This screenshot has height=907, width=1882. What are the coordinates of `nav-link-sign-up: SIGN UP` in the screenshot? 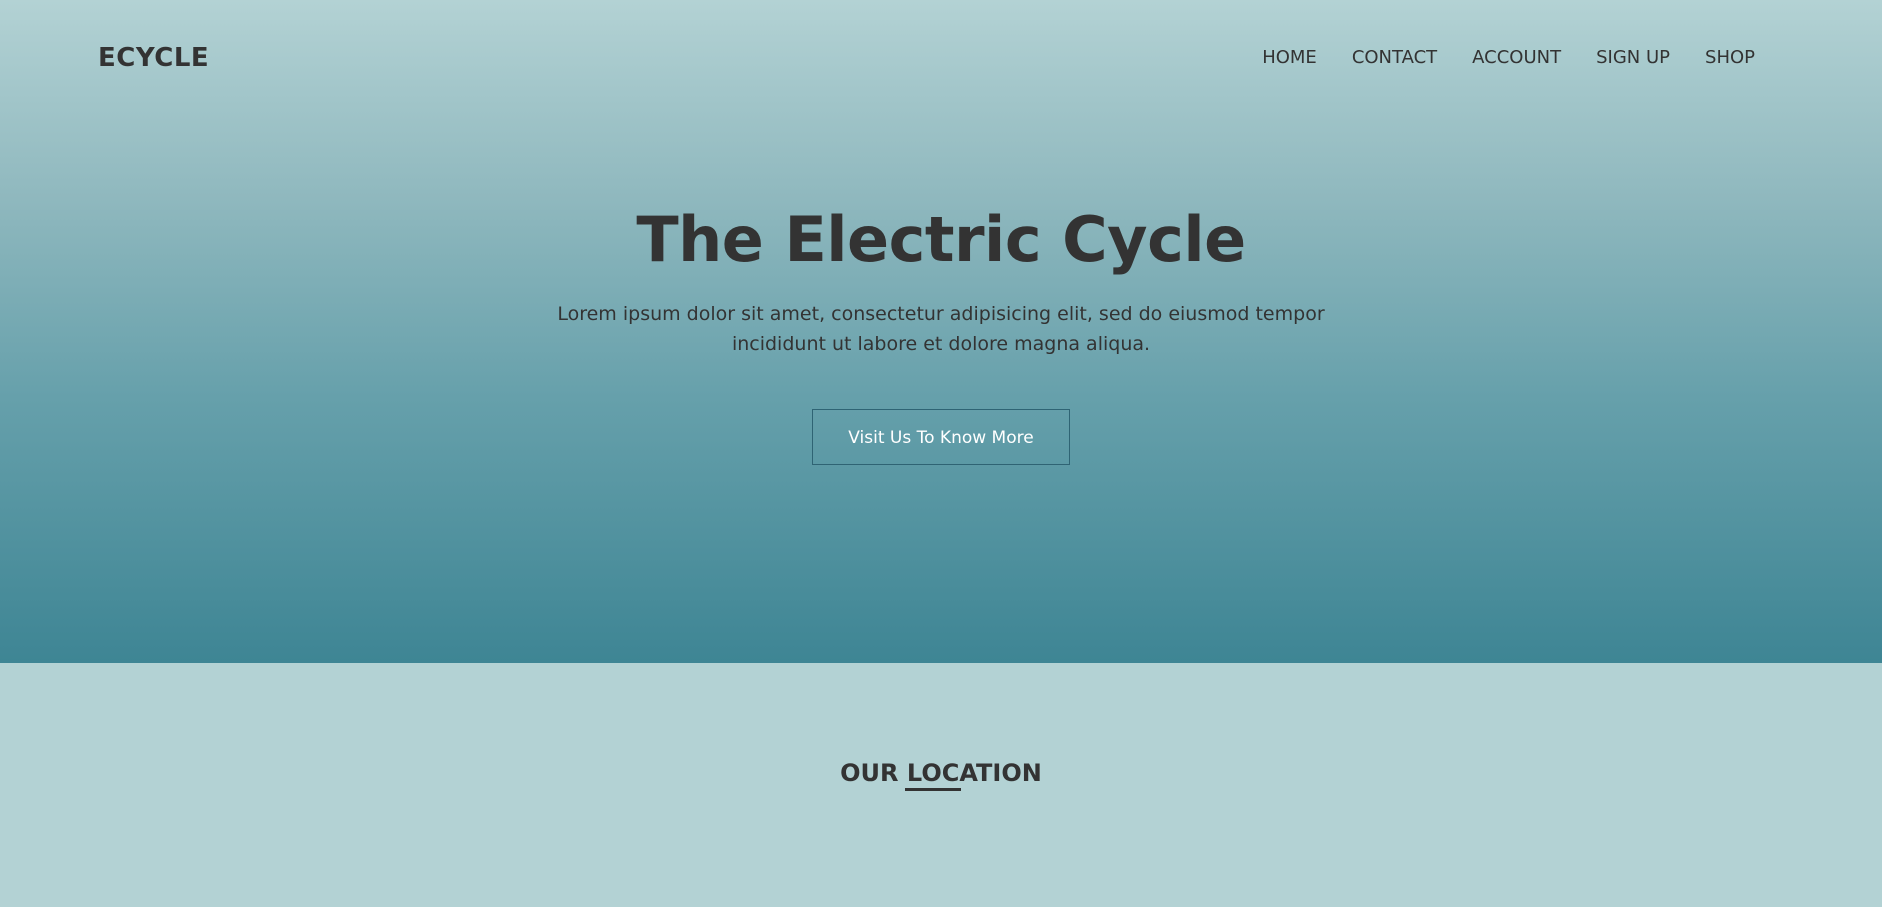 It's located at (1633, 58).